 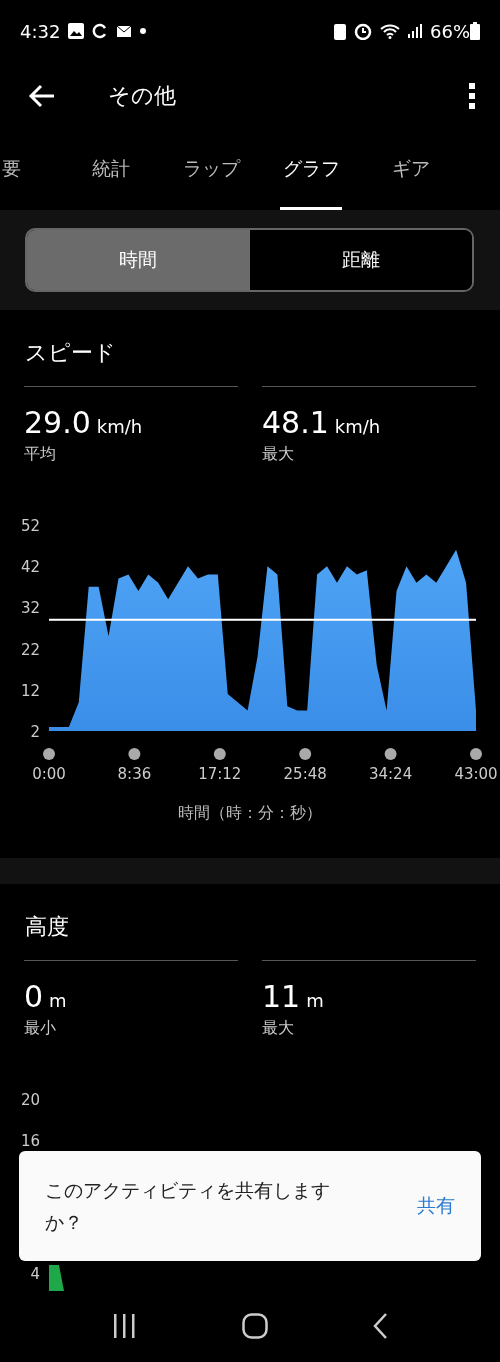 I want to click on y-axis-label: 42, so click(x=30, y=567).